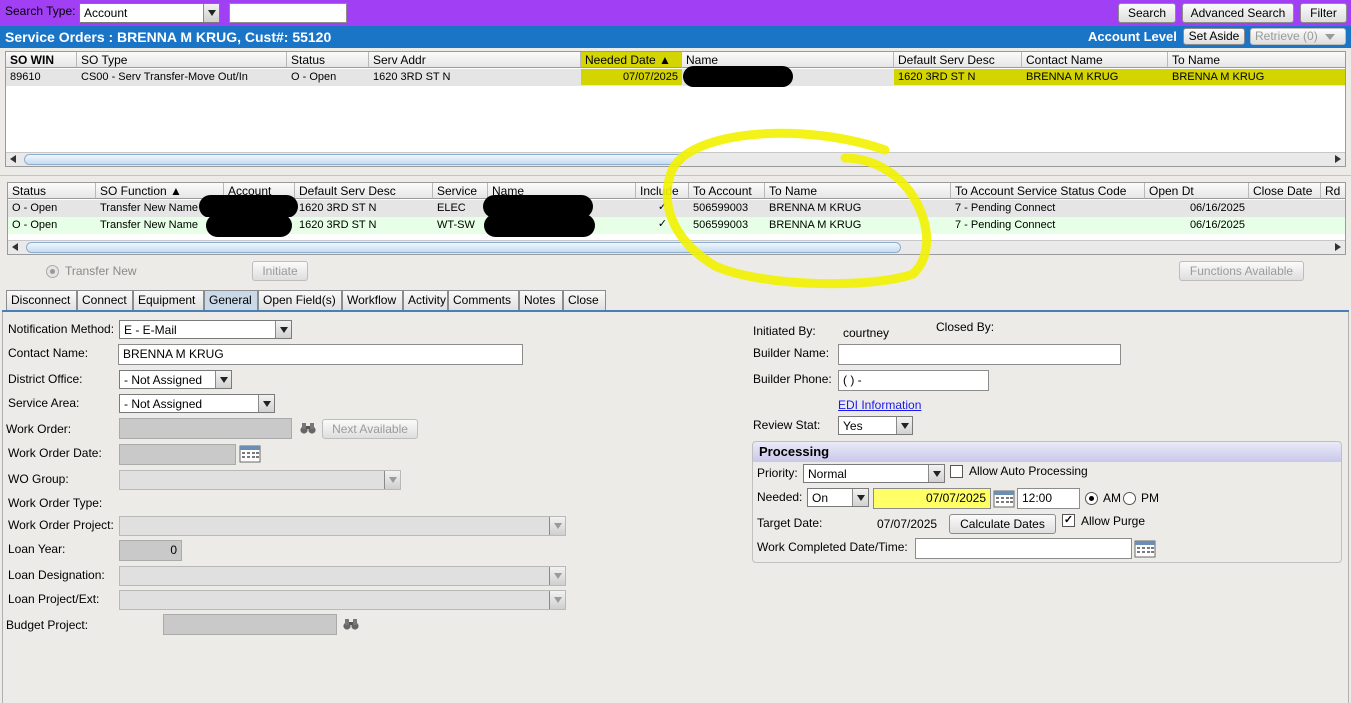 The width and height of the screenshot is (1351, 703). I want to click on district-office-select: - Not Assigned, so click(175, 379).